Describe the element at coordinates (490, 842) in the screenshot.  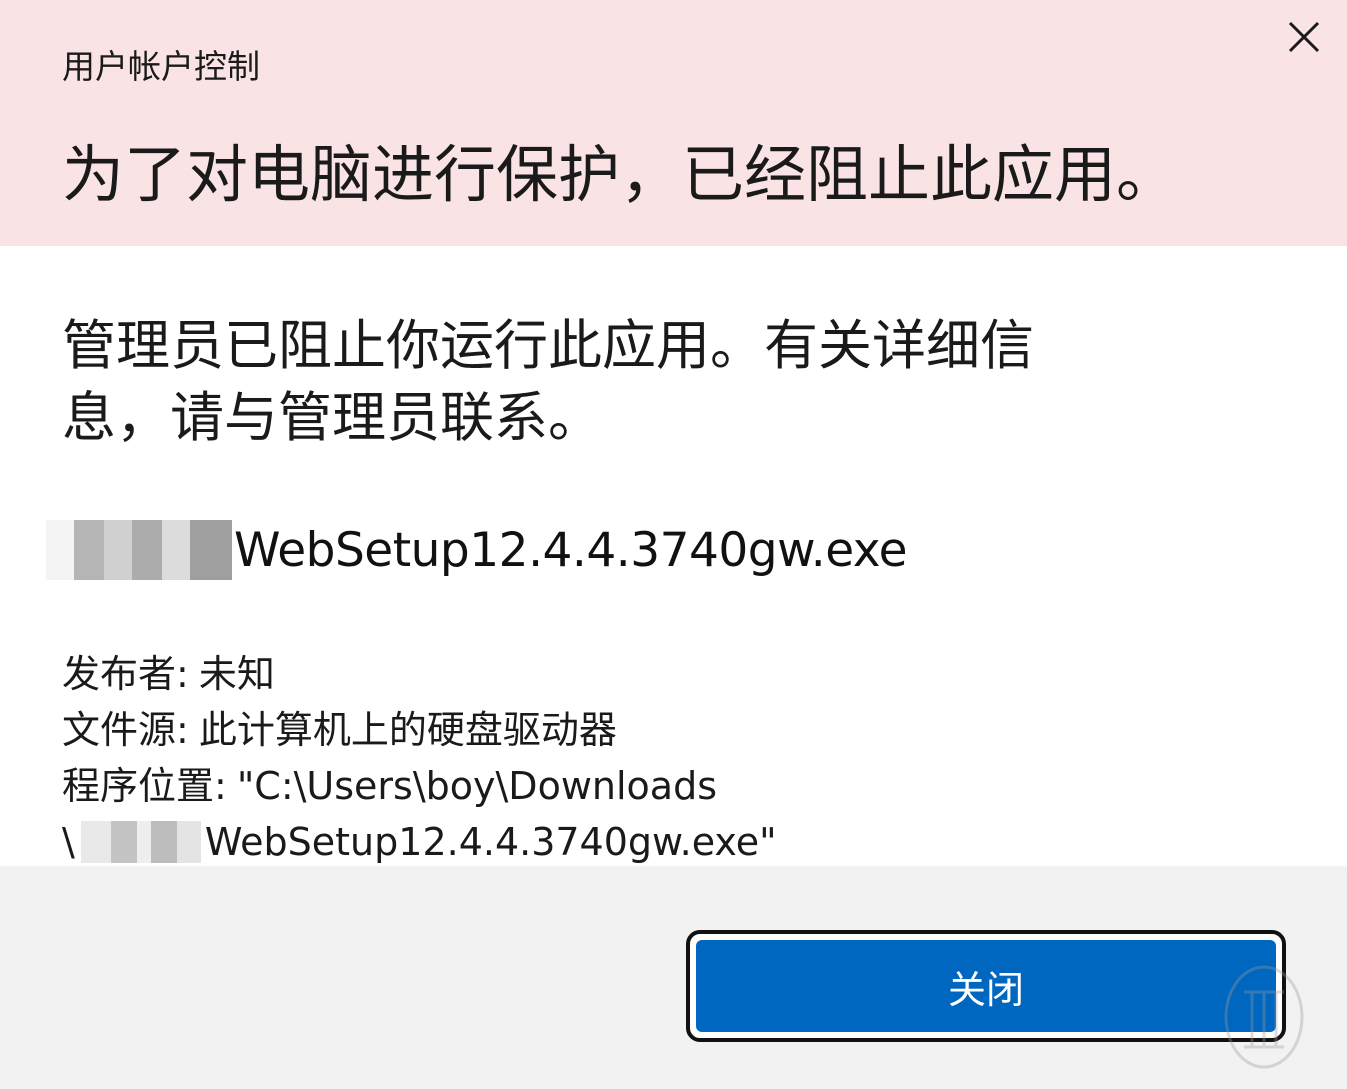
I see `location-line2-suffix: WebSetup12.4.4.3740gw.exe"` at that location.